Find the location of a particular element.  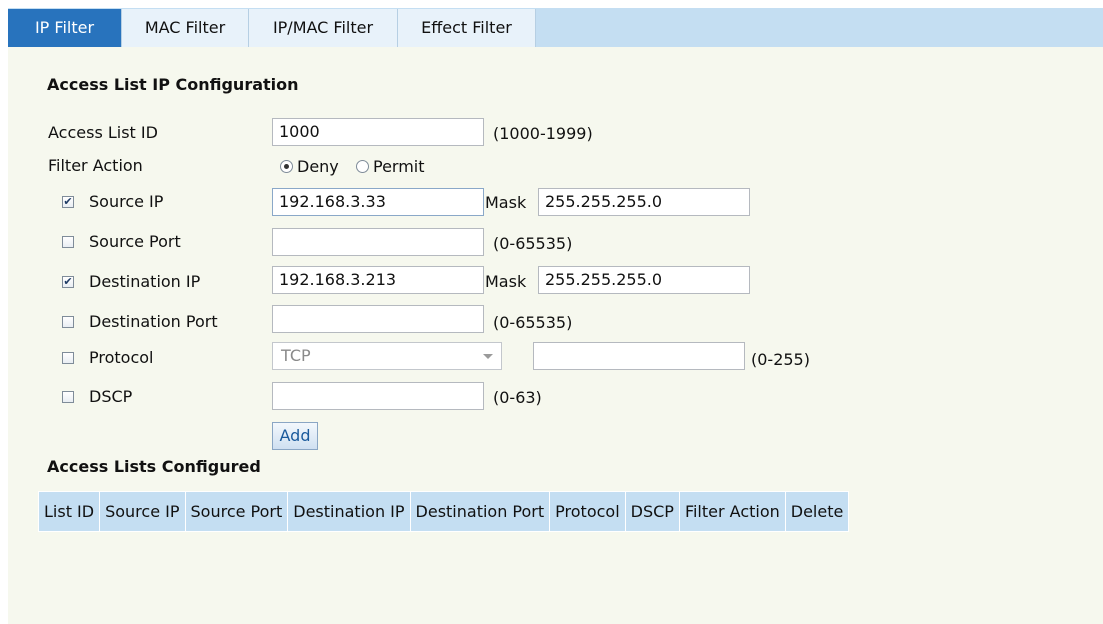

column-destination-ip: Destination IP is located at coordinates (349, 511).